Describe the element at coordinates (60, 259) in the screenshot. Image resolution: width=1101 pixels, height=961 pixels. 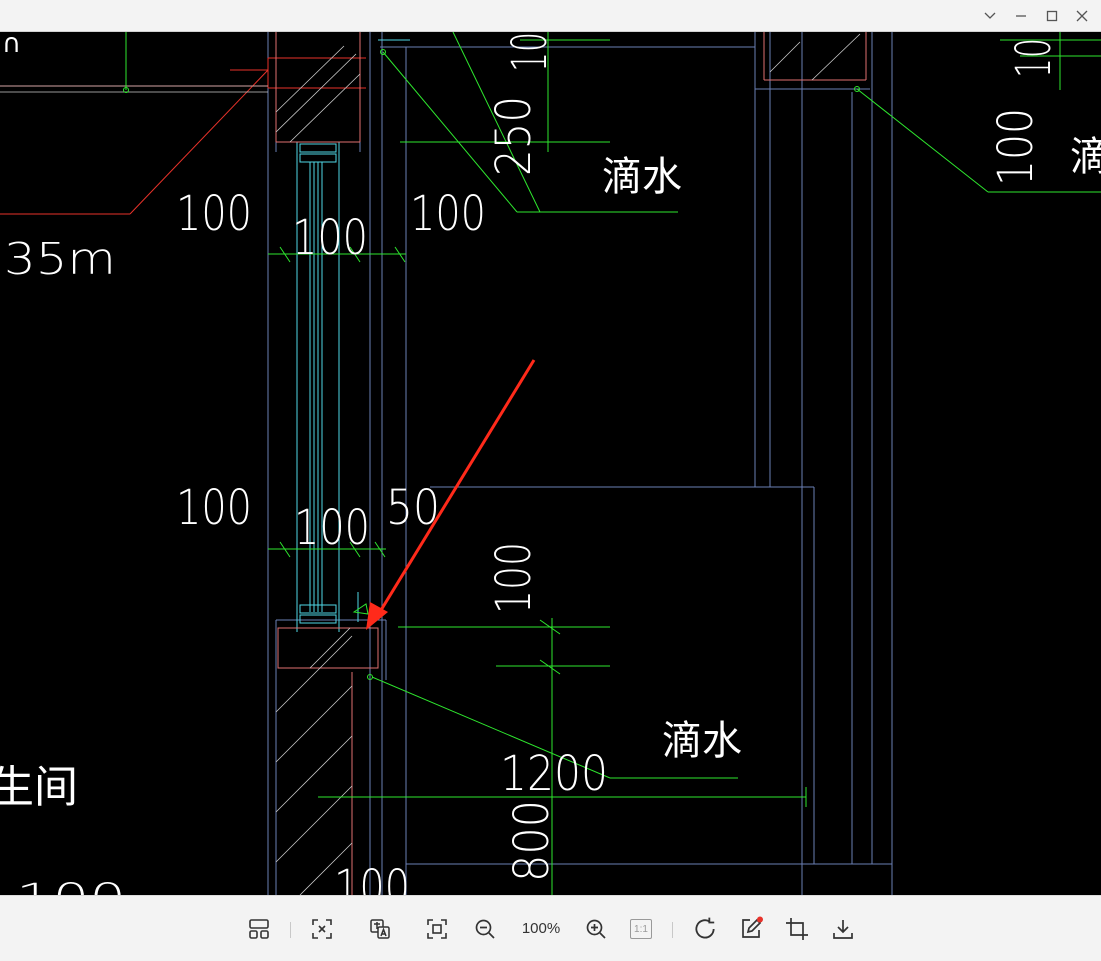
I see `dim-text: 35m` at that location.